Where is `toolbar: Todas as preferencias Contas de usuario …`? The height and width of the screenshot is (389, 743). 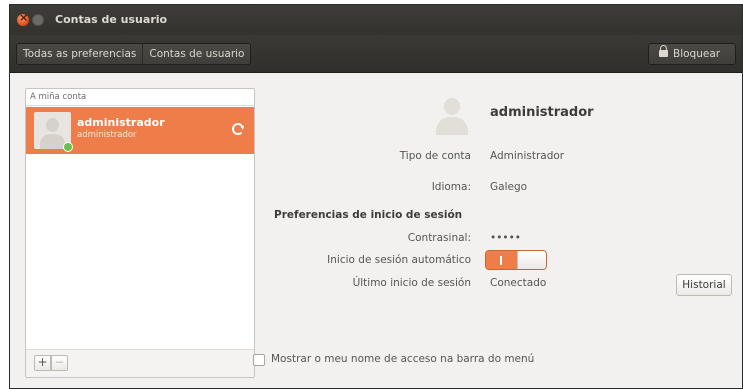
toolbar: Todas as preferencias Contas de usuario … is located at coordinates (376, 54).